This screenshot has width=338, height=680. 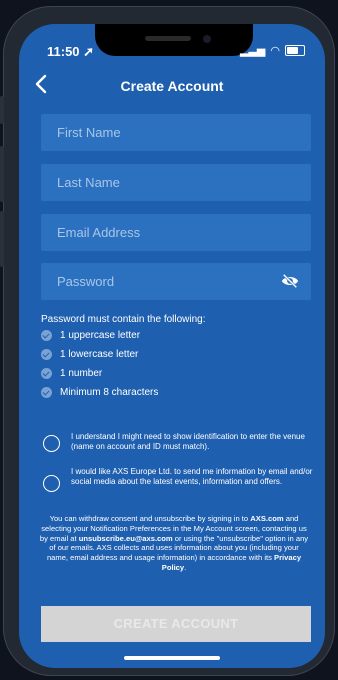 I want to click on unsubscribe-email-link: unsubscribe.eu@axs.com, so click(x=126, y=538).